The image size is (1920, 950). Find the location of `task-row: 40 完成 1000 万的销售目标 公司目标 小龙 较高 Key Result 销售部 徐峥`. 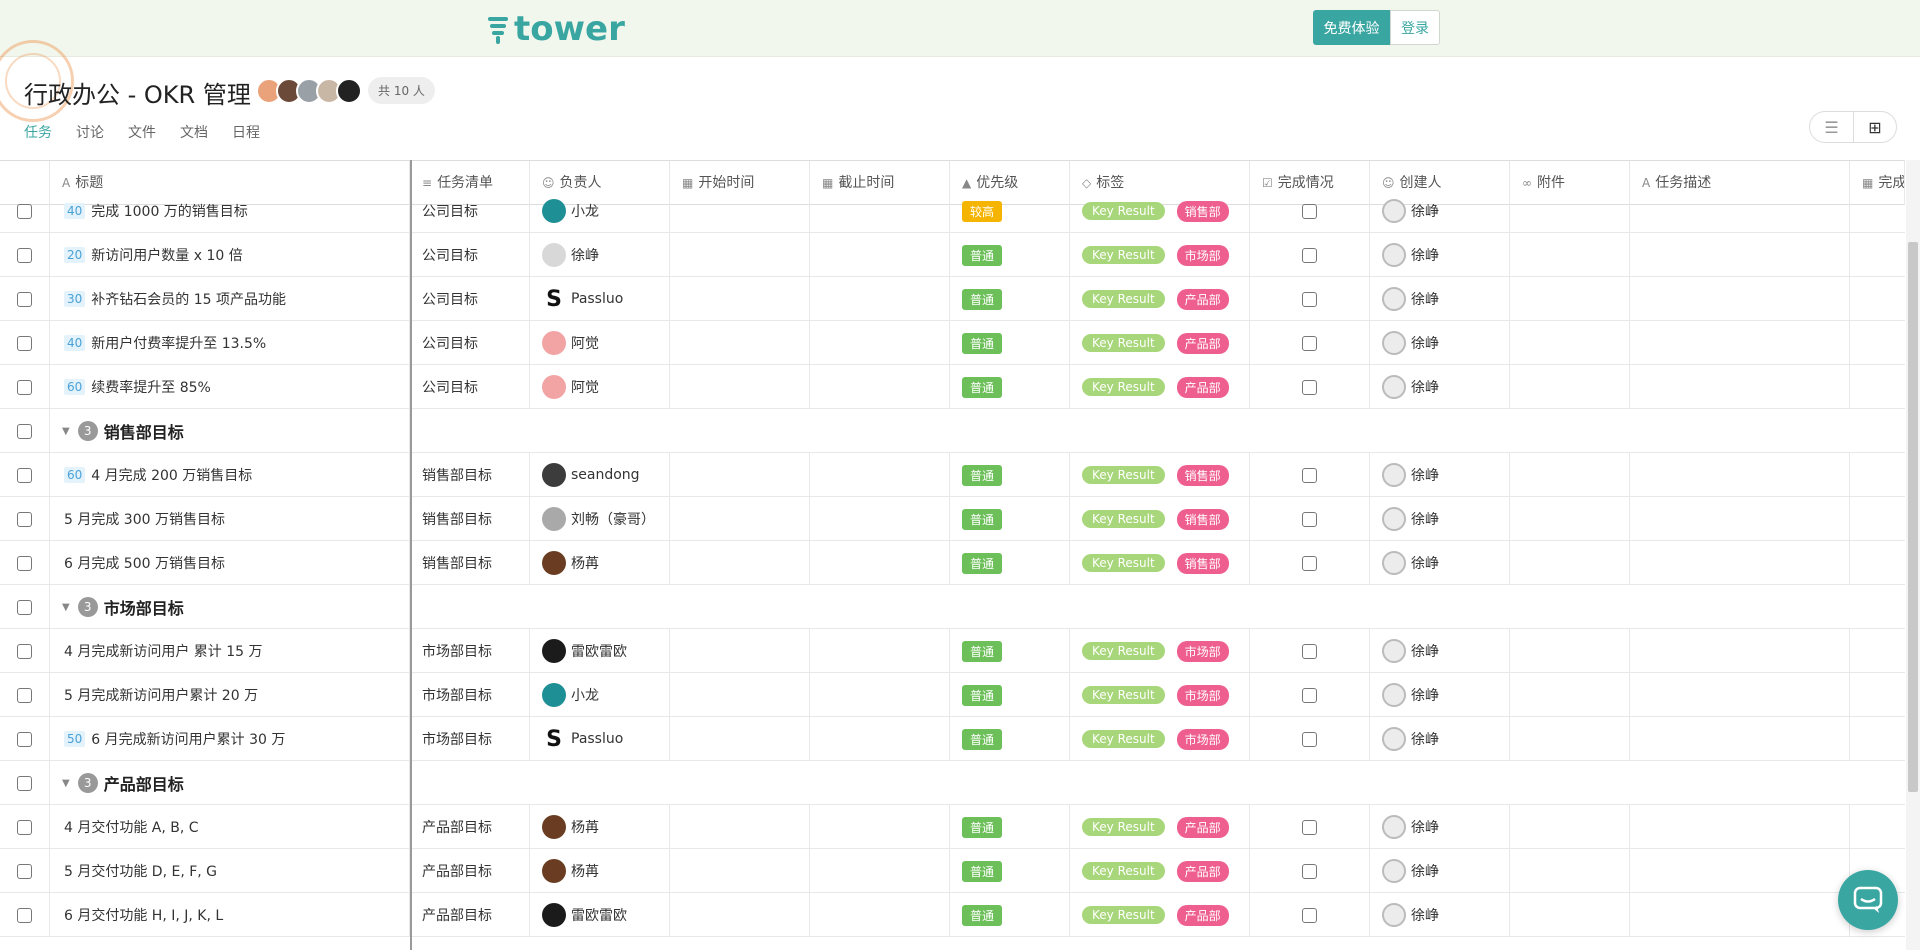

task-row: 40 完成 1000 万的销售目标 公司目标 小龙 较高 Key Result 销售部 徐峥 is located at coordinates (952, 211).